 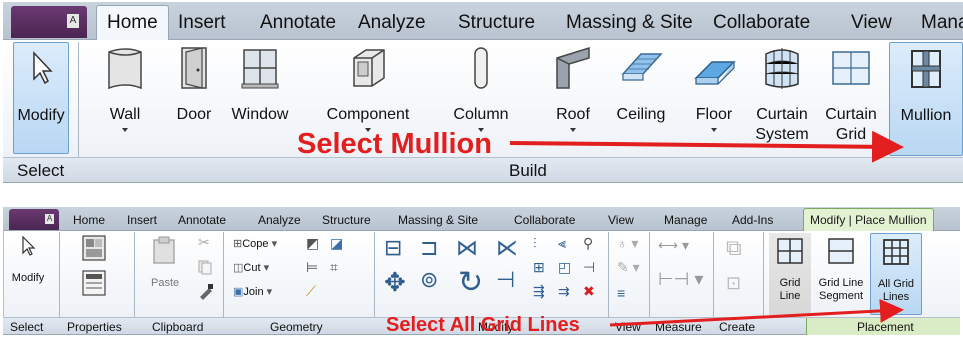 I want to click on select-mullion-callout: Select Mullion, so click(x=394, y=144).